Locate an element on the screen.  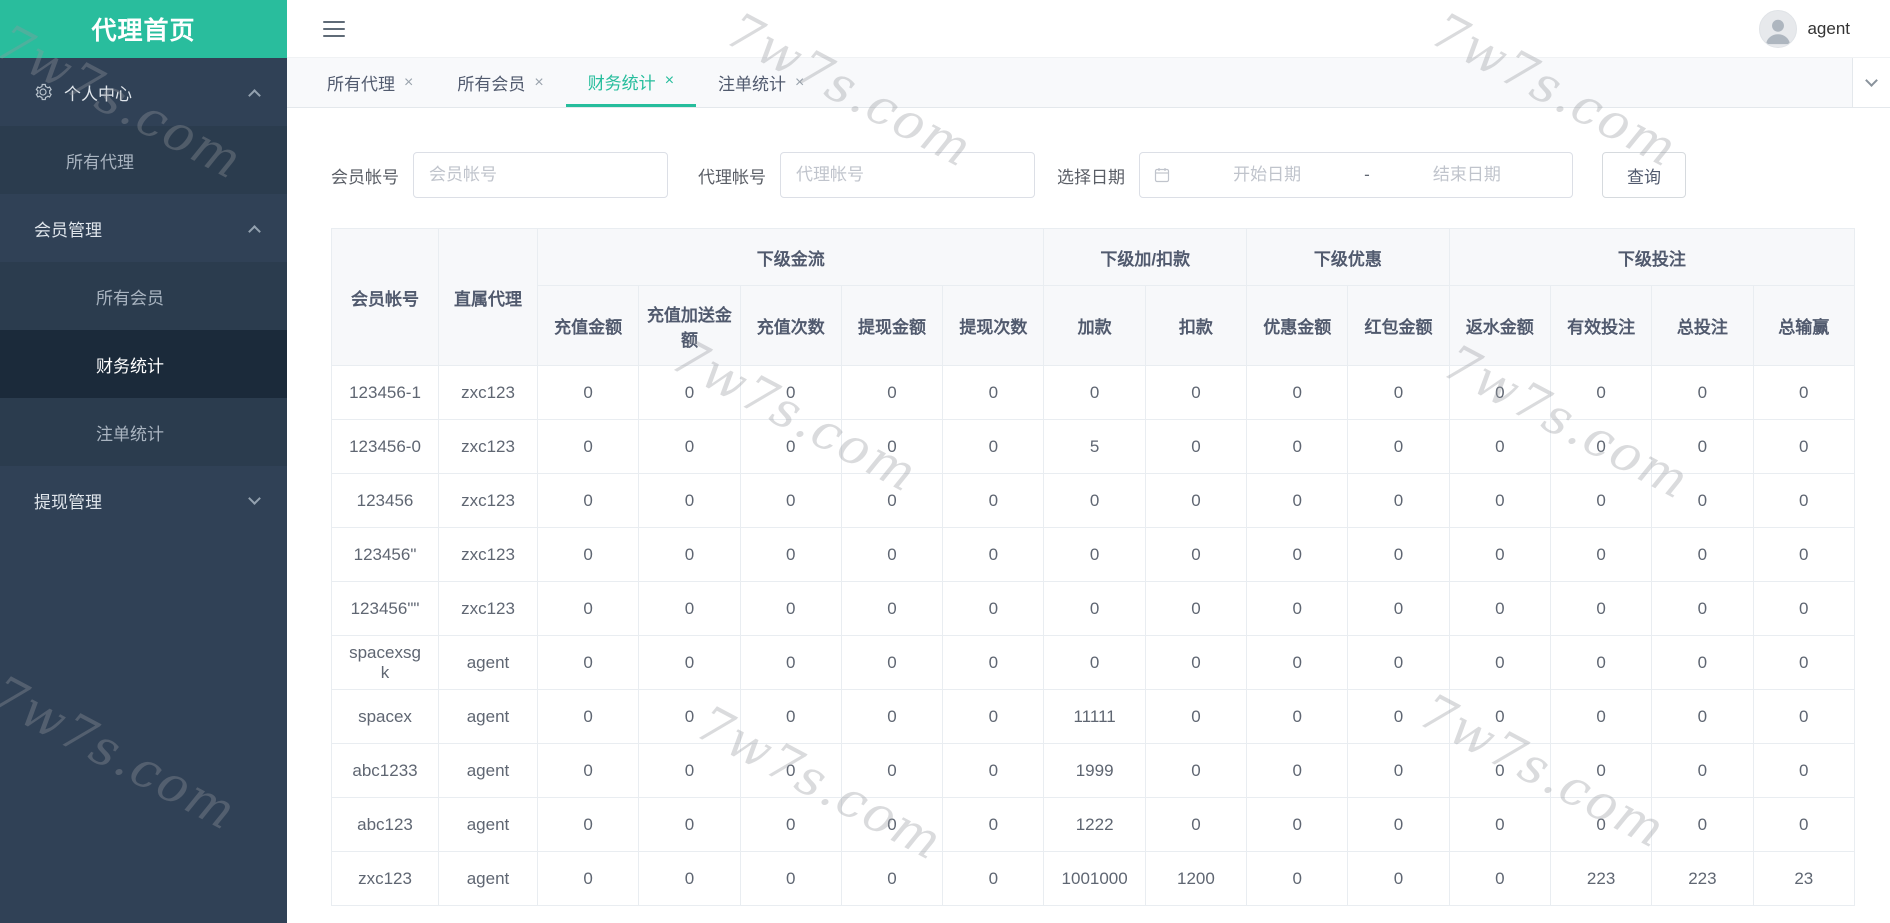
table-row: 123456"" zxc123 0 0 0 0 0 0 0 0 0 0 0 0 0 is located at coordinates (1093, 608).